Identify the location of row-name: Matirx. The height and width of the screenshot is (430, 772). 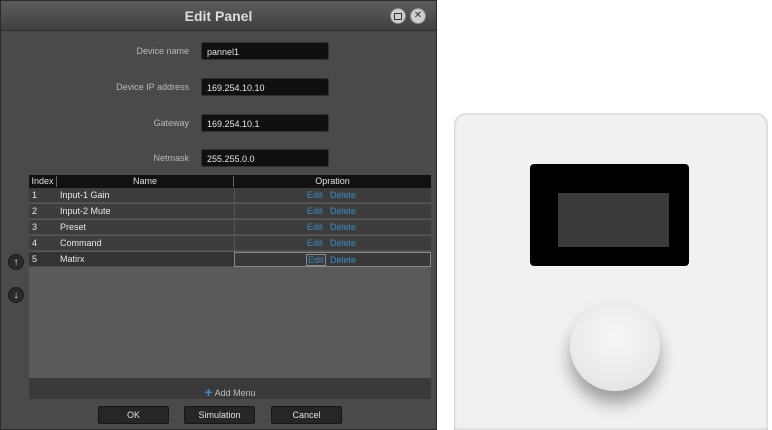
(72, 259).